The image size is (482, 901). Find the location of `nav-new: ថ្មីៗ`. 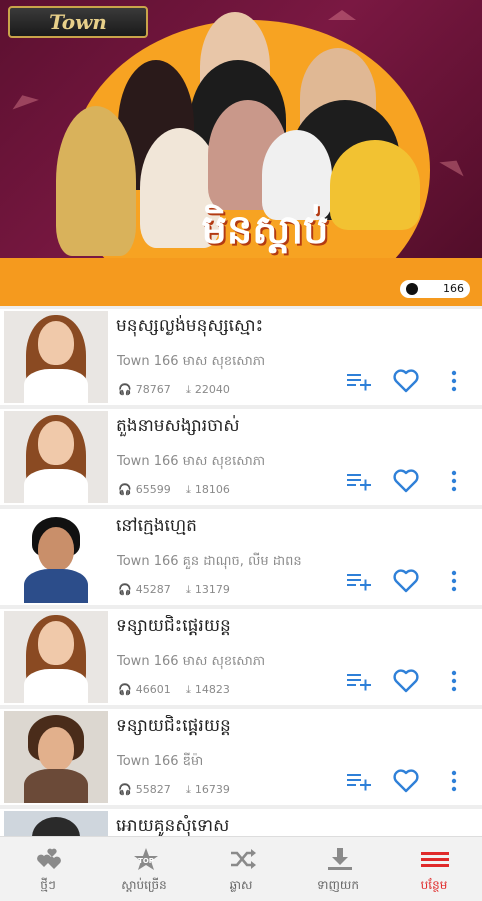

nav-new: ថ្មីៗ is located at coordinates (48, 869).